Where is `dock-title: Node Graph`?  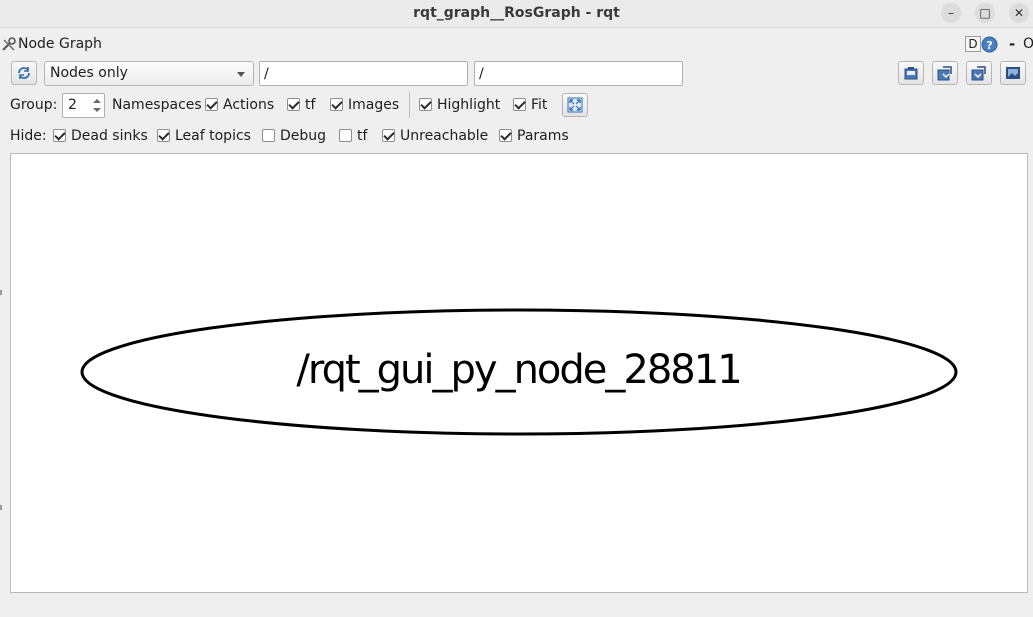 dock-title: Node Graph is located at coordinates (60, 44).